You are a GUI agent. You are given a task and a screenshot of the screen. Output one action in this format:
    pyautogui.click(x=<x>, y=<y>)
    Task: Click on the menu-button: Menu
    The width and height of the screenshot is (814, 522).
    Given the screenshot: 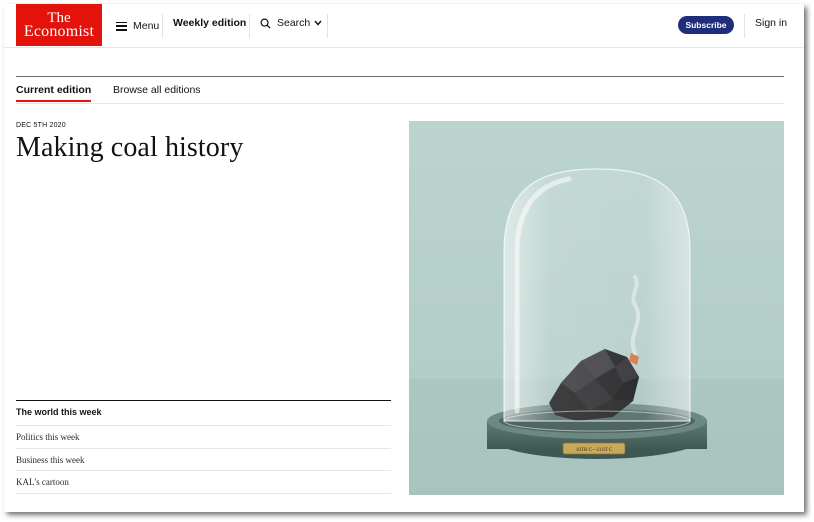 What is the action you would take?
    pyautogui.click(x=137, y=26)
    